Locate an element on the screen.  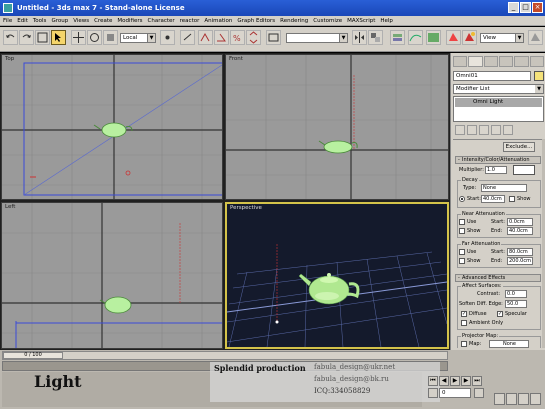
zoom-icon is located at coordinates (499, 399).